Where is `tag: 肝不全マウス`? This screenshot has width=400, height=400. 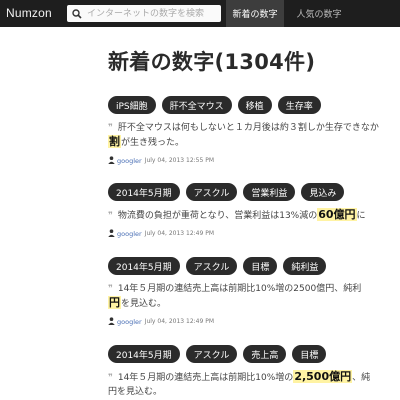
tag: 肝不全マウス is located at coordinates (196, 105).